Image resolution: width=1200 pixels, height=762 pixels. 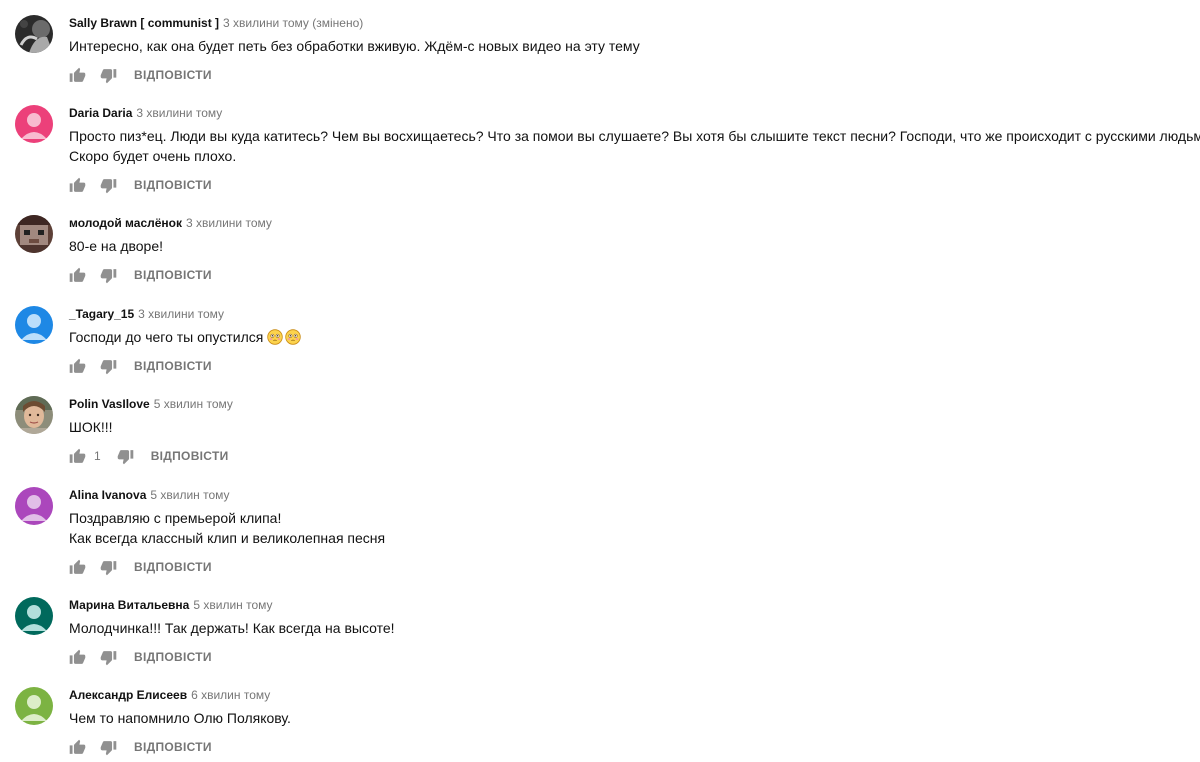 I want to click on comment-header: молодой маслёнок 3 хвилини тому, so click(x=170, y=223).